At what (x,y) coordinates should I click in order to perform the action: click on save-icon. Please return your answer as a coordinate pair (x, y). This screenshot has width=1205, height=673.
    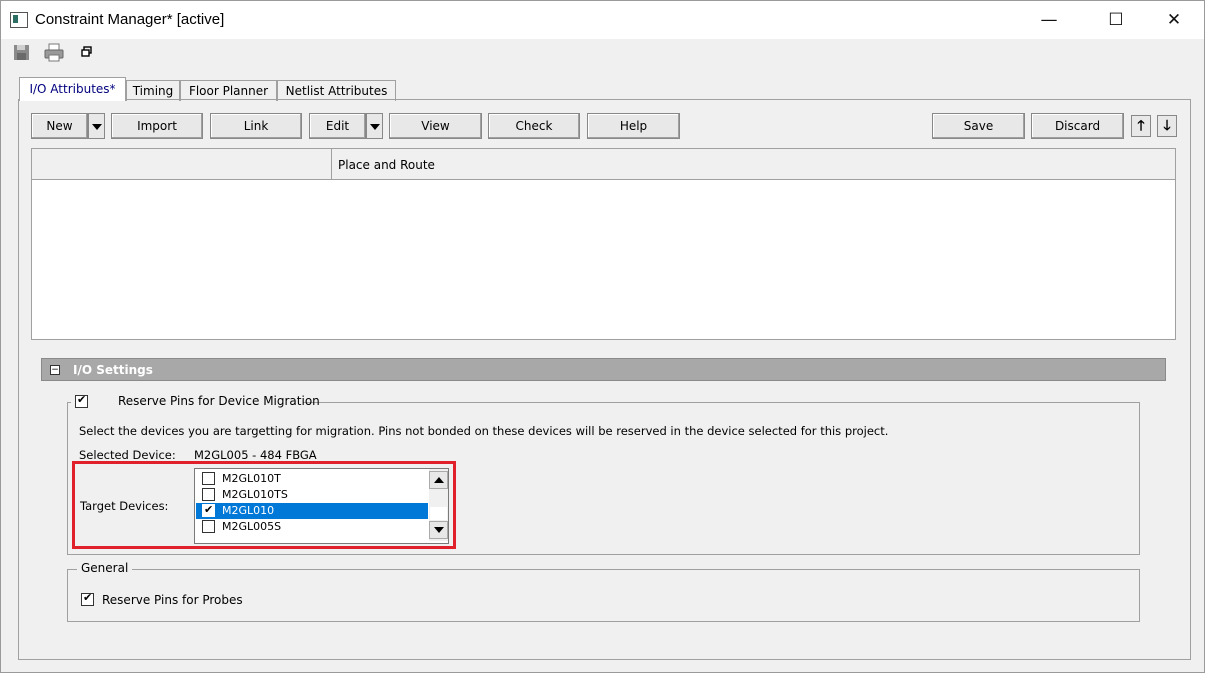
    Looking at the image, I should click on (22, 53).